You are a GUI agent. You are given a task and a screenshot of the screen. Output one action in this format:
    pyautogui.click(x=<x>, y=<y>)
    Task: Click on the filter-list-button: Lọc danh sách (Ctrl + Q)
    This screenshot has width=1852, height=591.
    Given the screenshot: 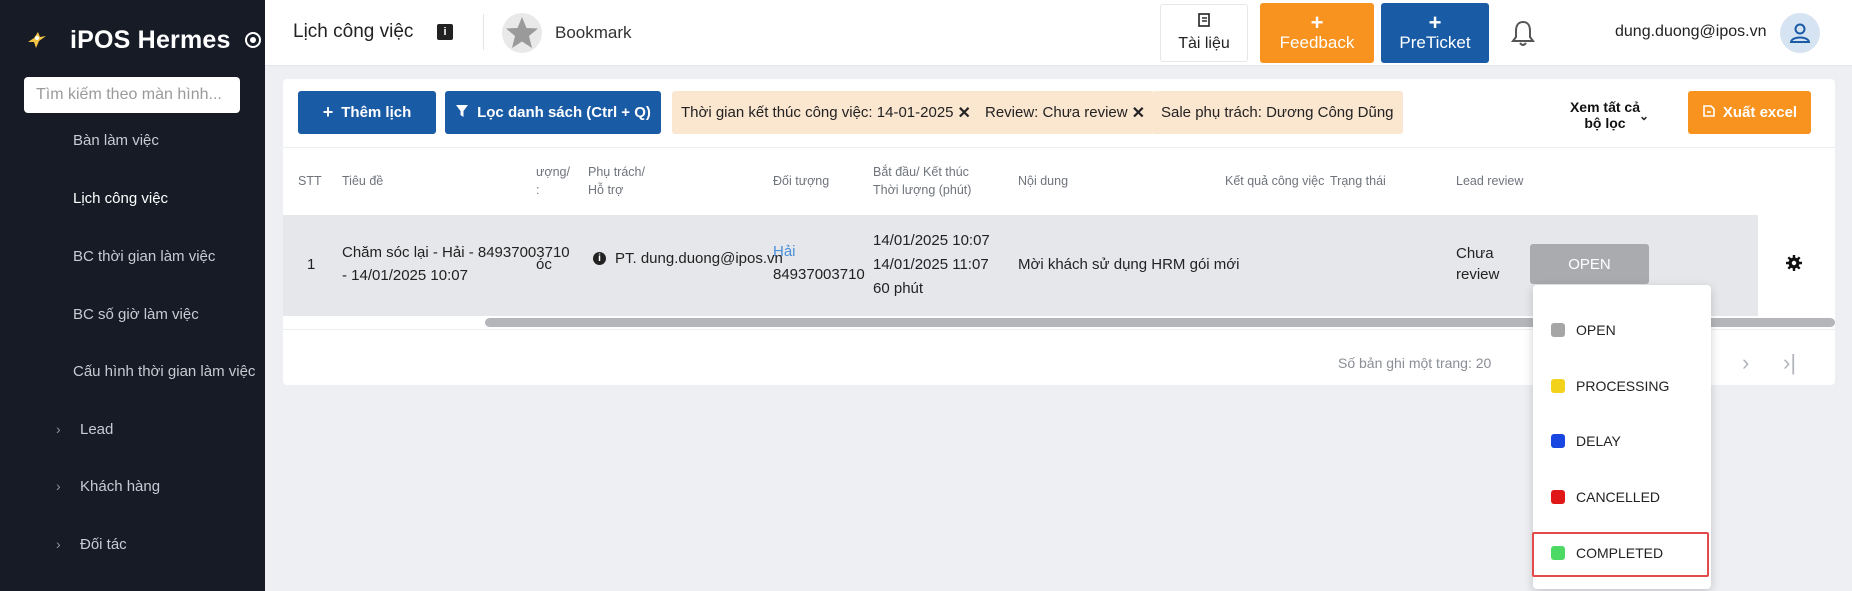 What is the action you would take?
    pyautogui.click(x=553, y=112)
    